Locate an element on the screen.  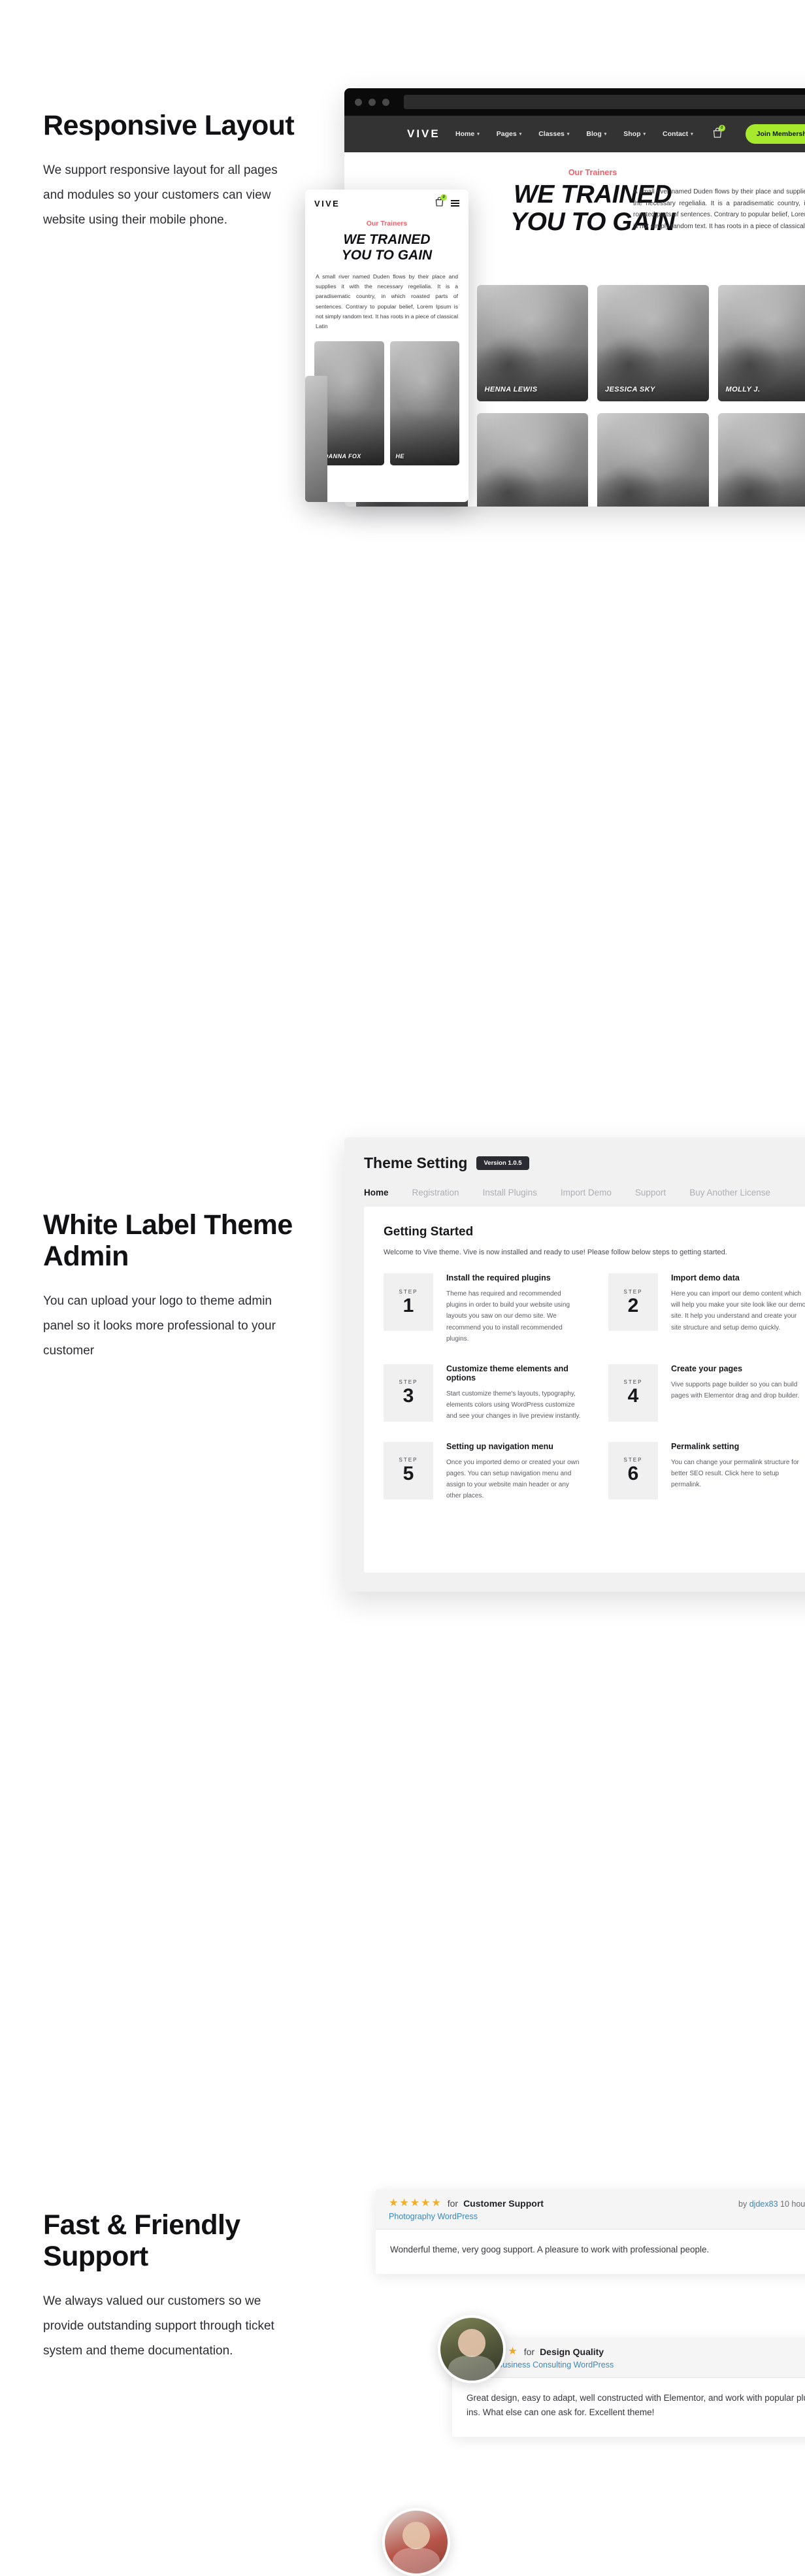
trainer-card: CHRIS W. is located at coordinates (762, 460).